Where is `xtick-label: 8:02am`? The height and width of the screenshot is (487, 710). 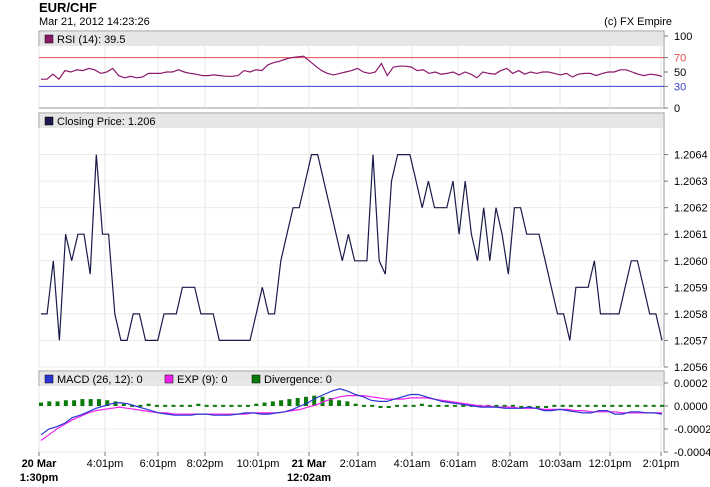 xtick-label: 8:02am is located at coordinates (510, 464).